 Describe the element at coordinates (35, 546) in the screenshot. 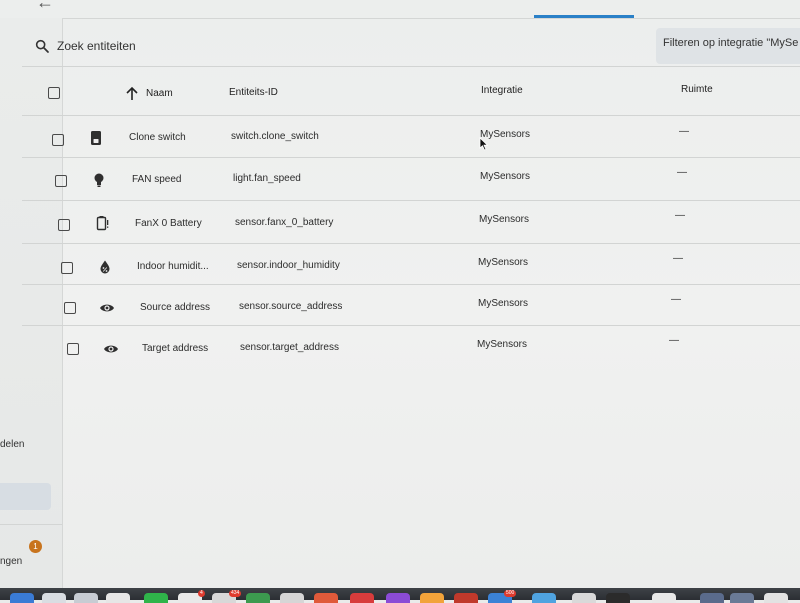

I see `notification-badge: 1` at that location.